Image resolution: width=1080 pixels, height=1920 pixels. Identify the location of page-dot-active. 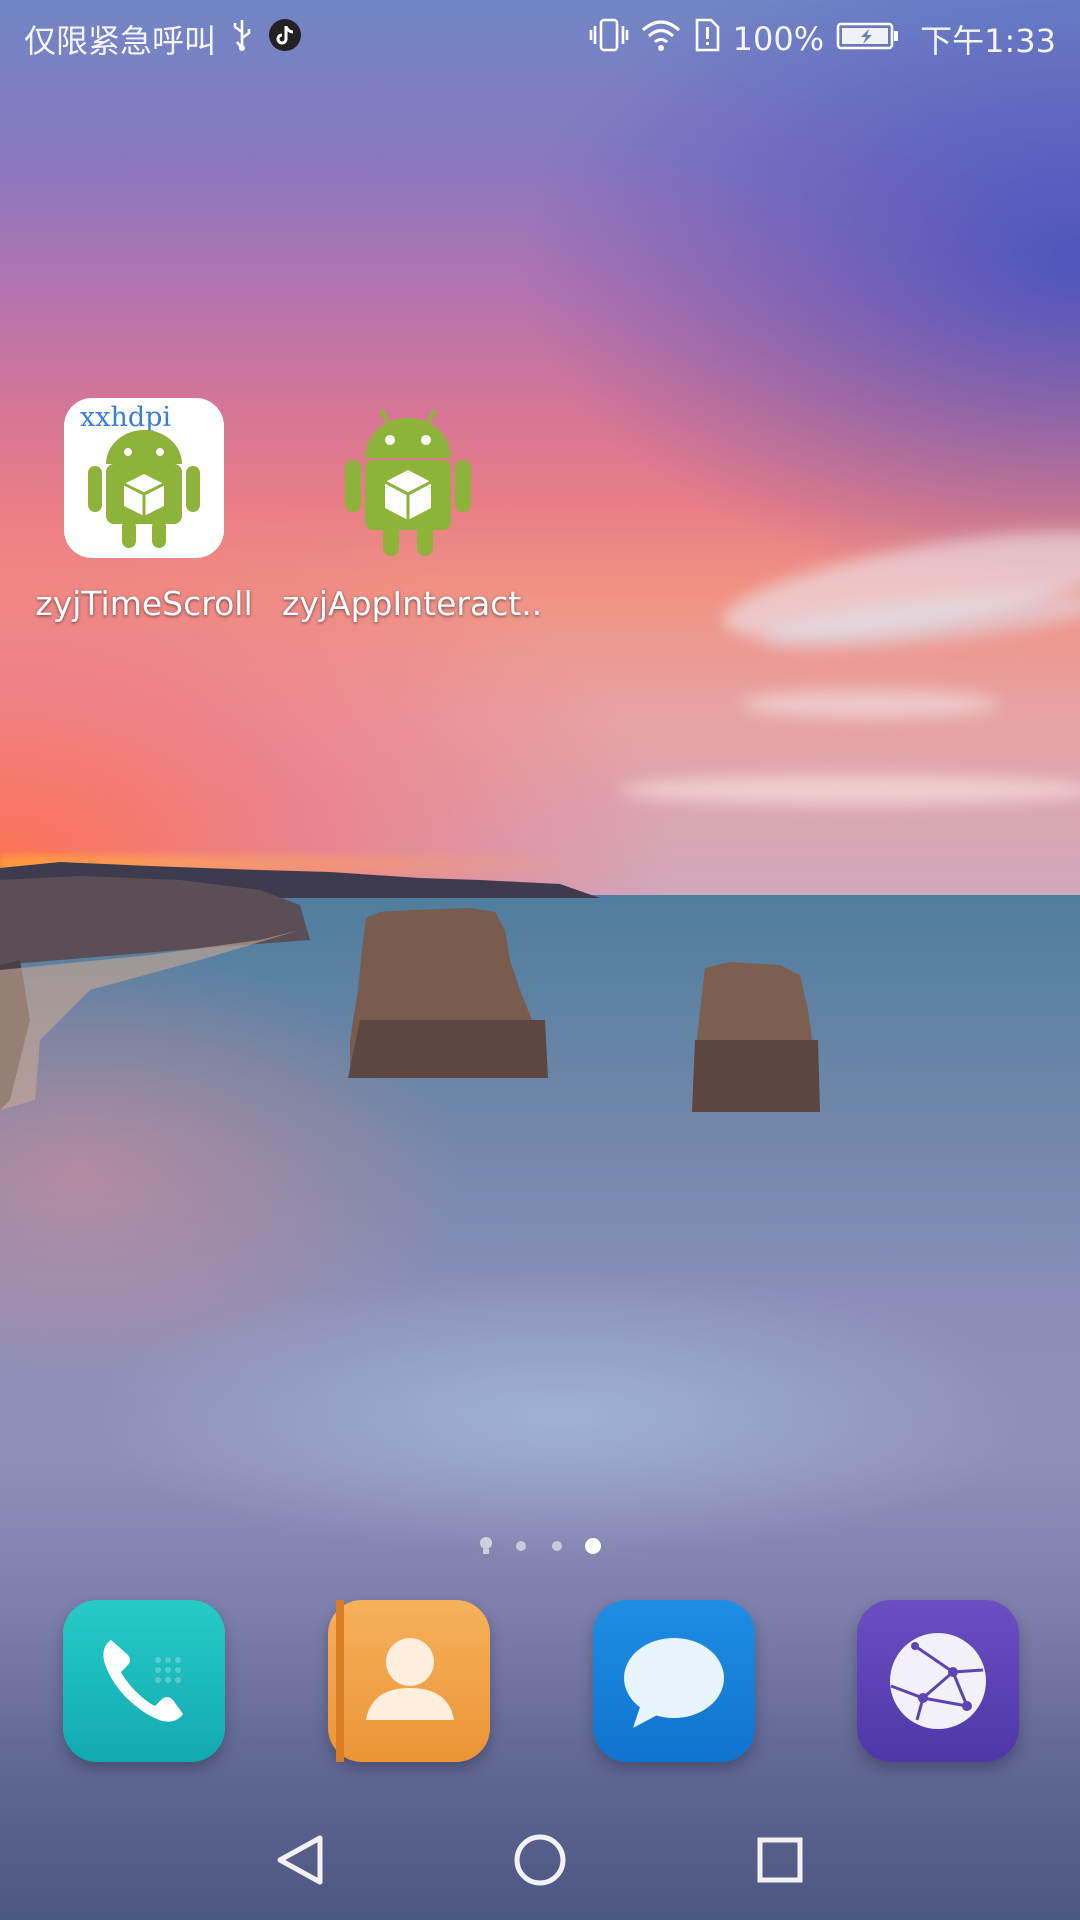
(593, 1546).